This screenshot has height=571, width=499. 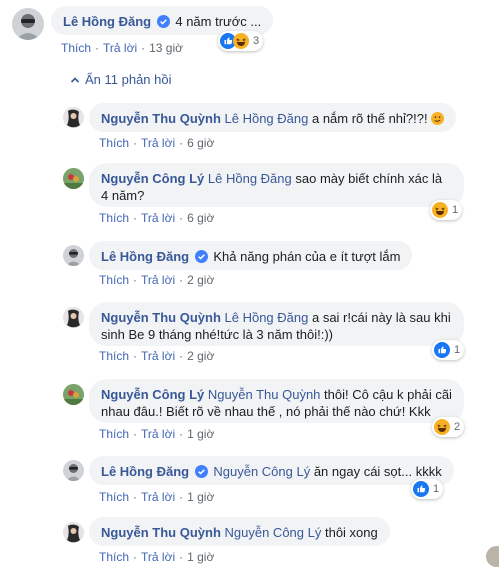 I want to click on reply-text: a nắm rõ thế nhỉ?!?!, so click(x=369, y=118).